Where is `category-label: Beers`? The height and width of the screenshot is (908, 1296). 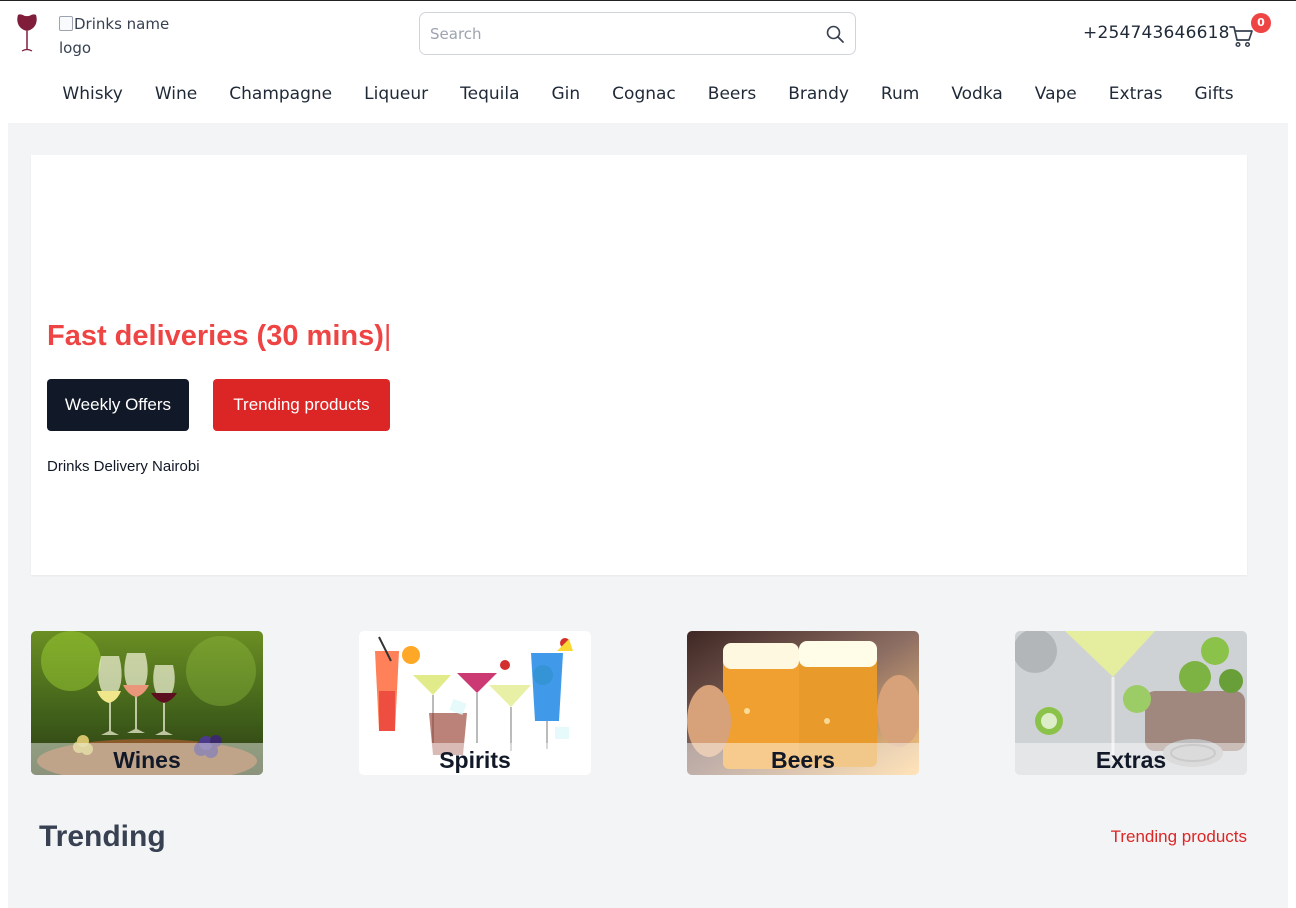
category-label: Beers is located at coordinates (803, 760).